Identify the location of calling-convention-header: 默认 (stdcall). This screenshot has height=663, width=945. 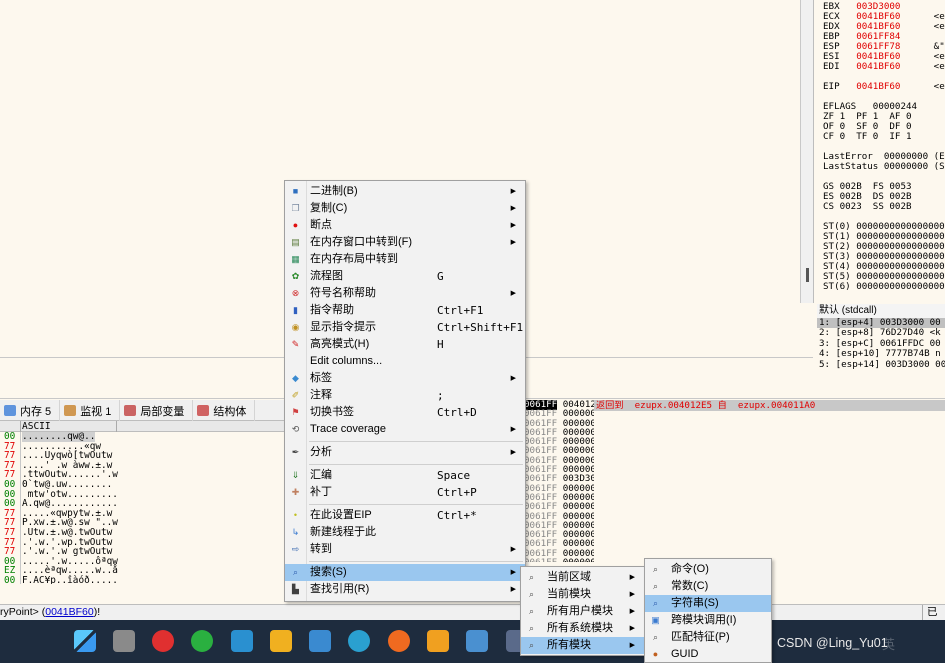
(881, 311).